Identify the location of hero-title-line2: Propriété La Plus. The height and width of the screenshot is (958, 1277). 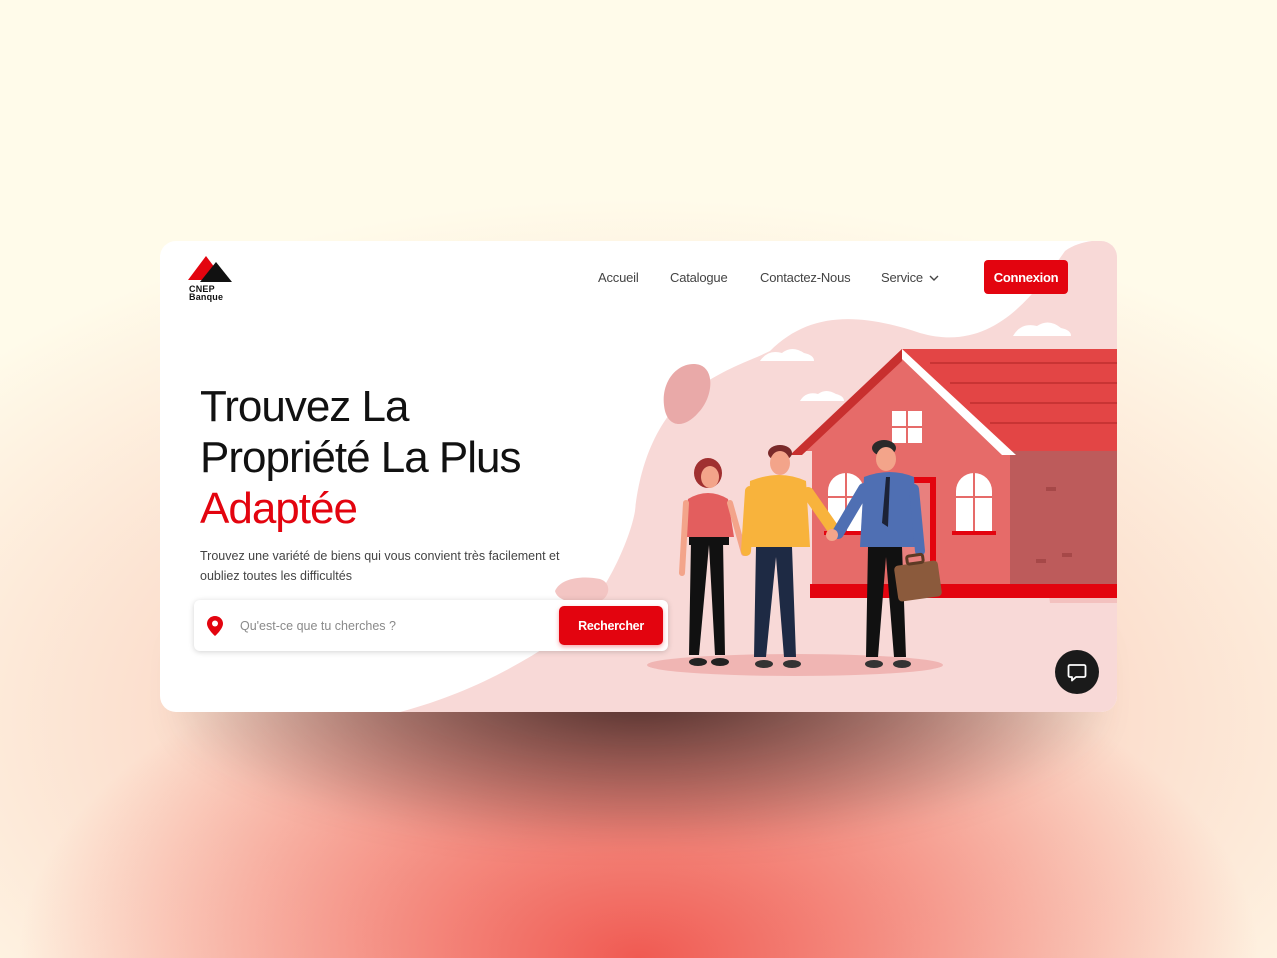
(361, 457).